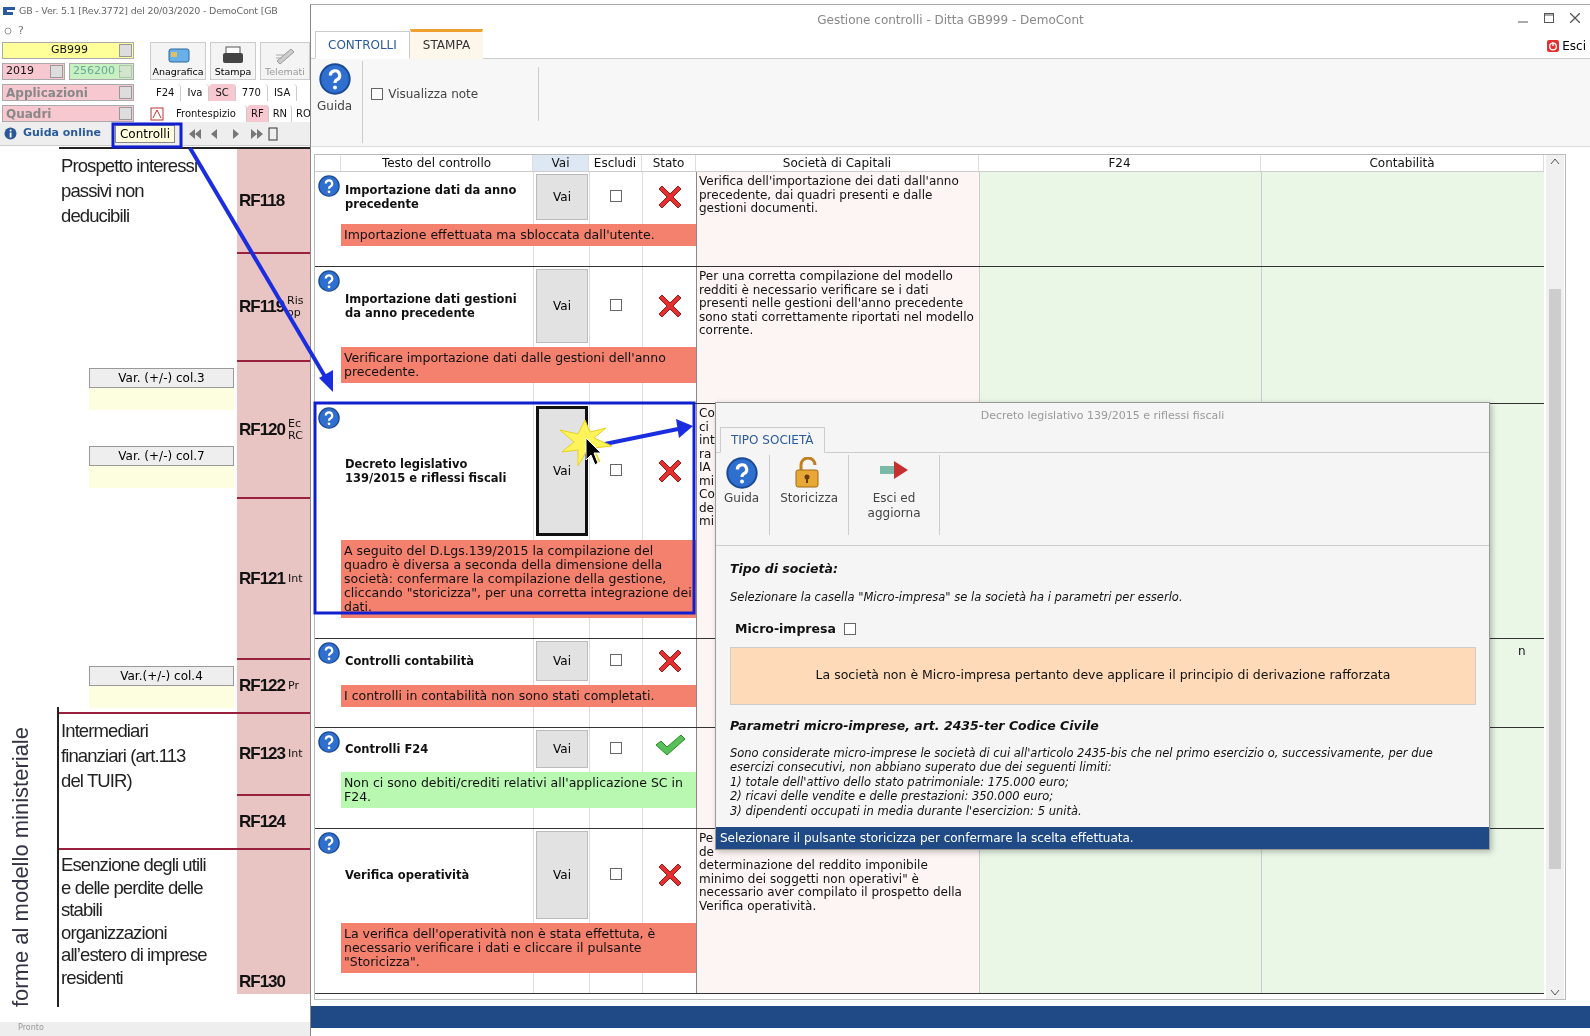 The height and width of the screenshot is (1036, 1590). I want to click on status-bar: Pronto, so click(155, 1029).